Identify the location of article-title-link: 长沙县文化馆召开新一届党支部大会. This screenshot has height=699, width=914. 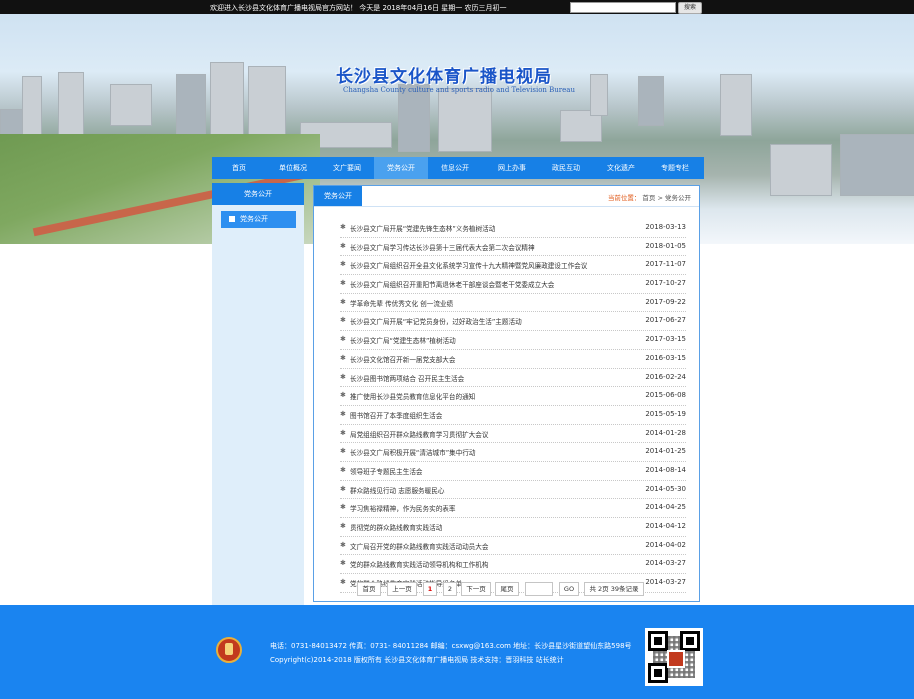
(403, 359).